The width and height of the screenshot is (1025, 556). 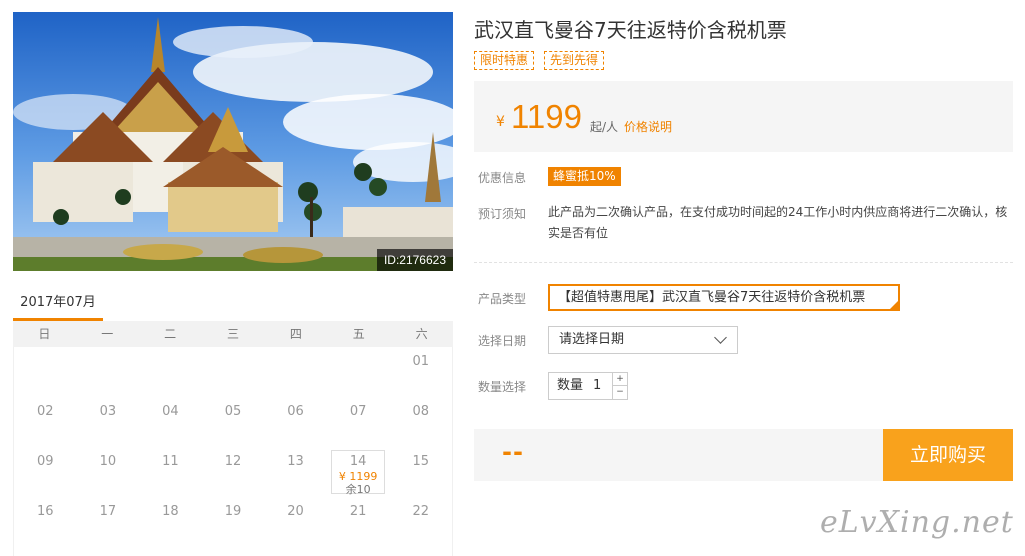 What do you see at coordinates (295, 411) in the screenshot?
I see `calendar-day-number: 06` at bounding box center [295, 411].